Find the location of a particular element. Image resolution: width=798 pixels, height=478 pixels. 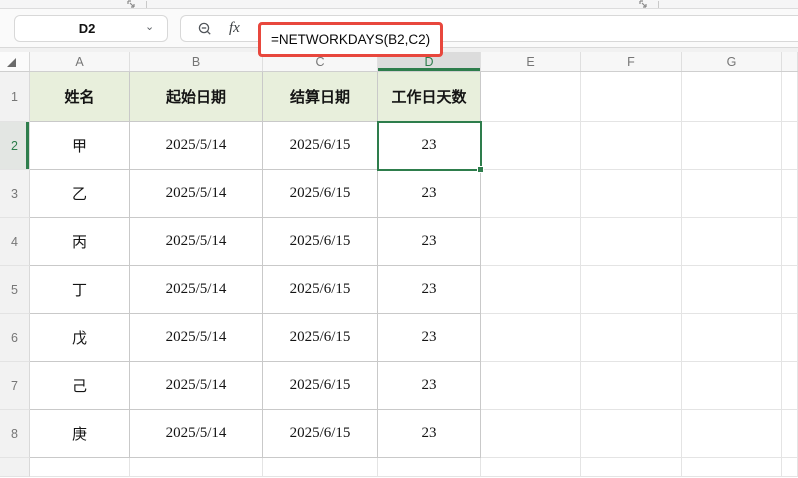

row-header-7: 7 is located at coordinates (15, 386).